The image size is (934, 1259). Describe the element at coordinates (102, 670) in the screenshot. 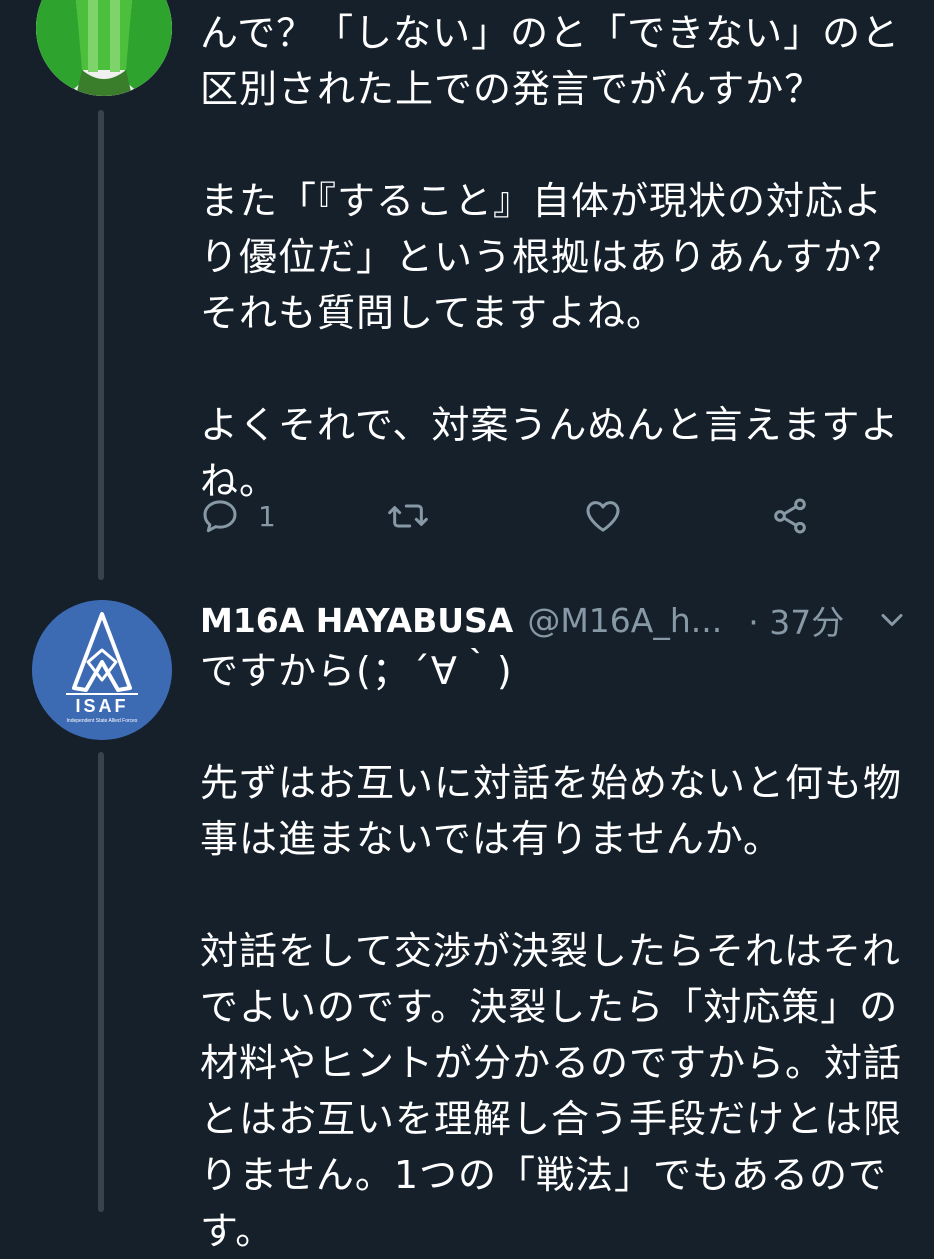

I see `user-avatar: ISAF Independent State Allied Forces` at that location.